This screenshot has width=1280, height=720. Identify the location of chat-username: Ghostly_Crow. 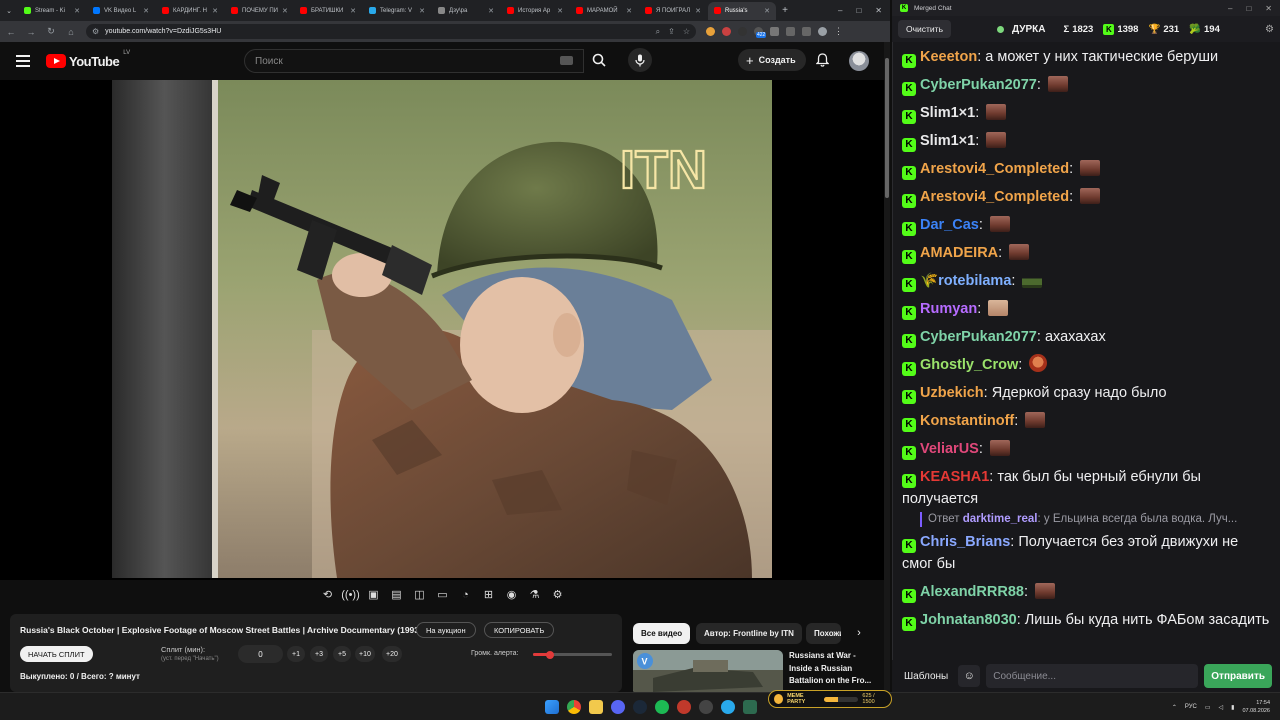
(969, 365).